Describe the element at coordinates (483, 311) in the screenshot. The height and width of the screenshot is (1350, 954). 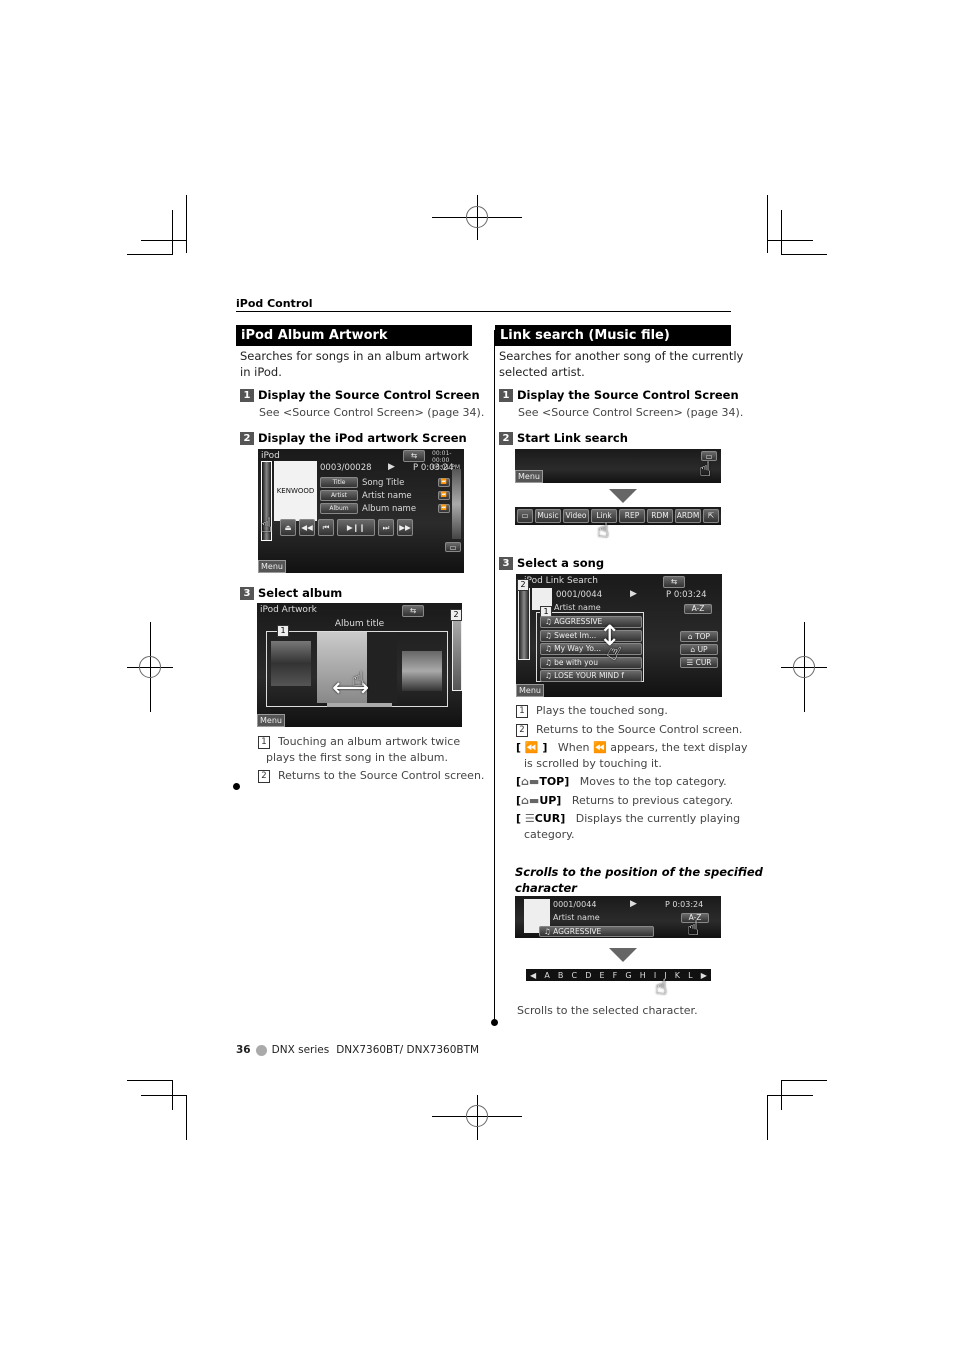
I see `header-rule` at that location.